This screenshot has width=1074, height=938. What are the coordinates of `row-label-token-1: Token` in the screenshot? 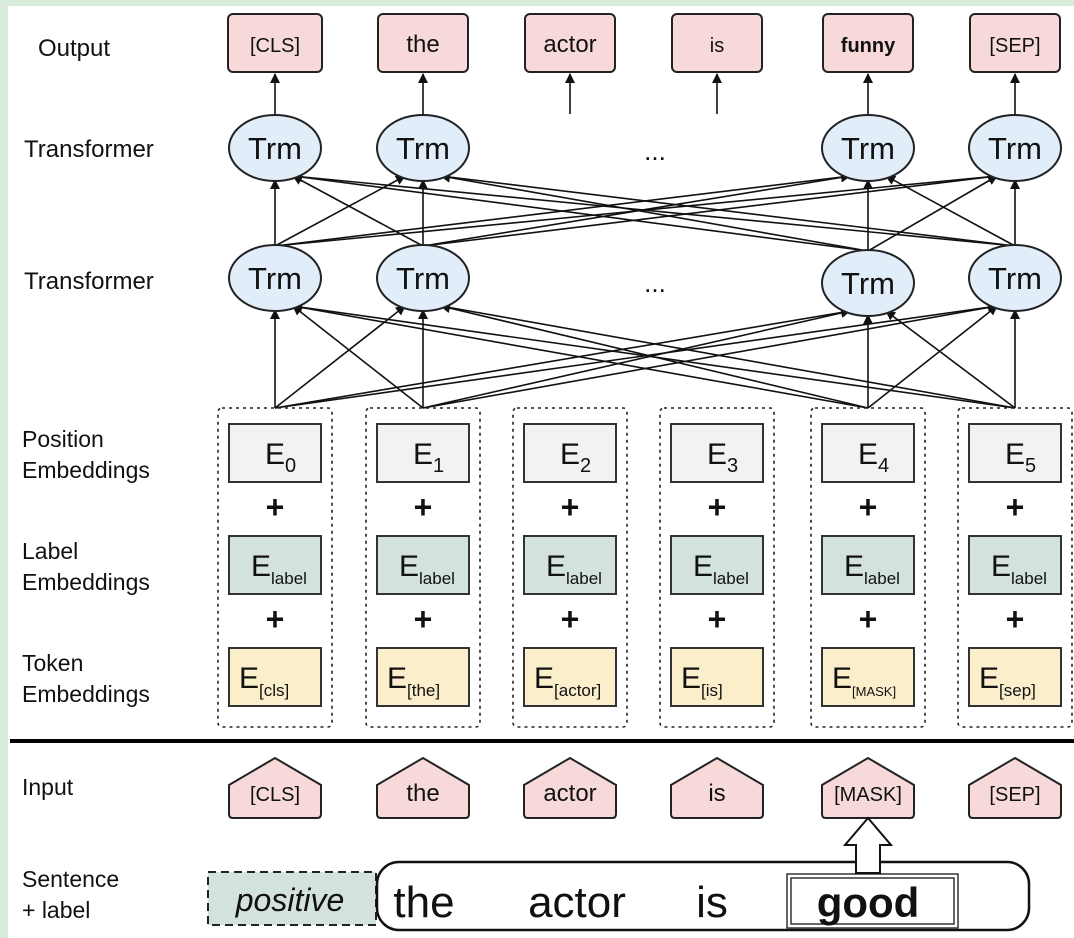 It's located at (52, 663).